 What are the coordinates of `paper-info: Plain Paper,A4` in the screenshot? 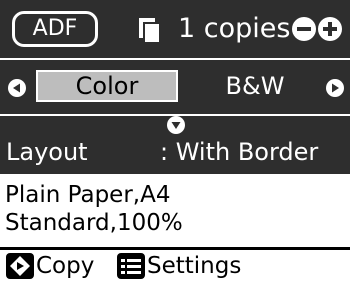 It's located at (88, 195).